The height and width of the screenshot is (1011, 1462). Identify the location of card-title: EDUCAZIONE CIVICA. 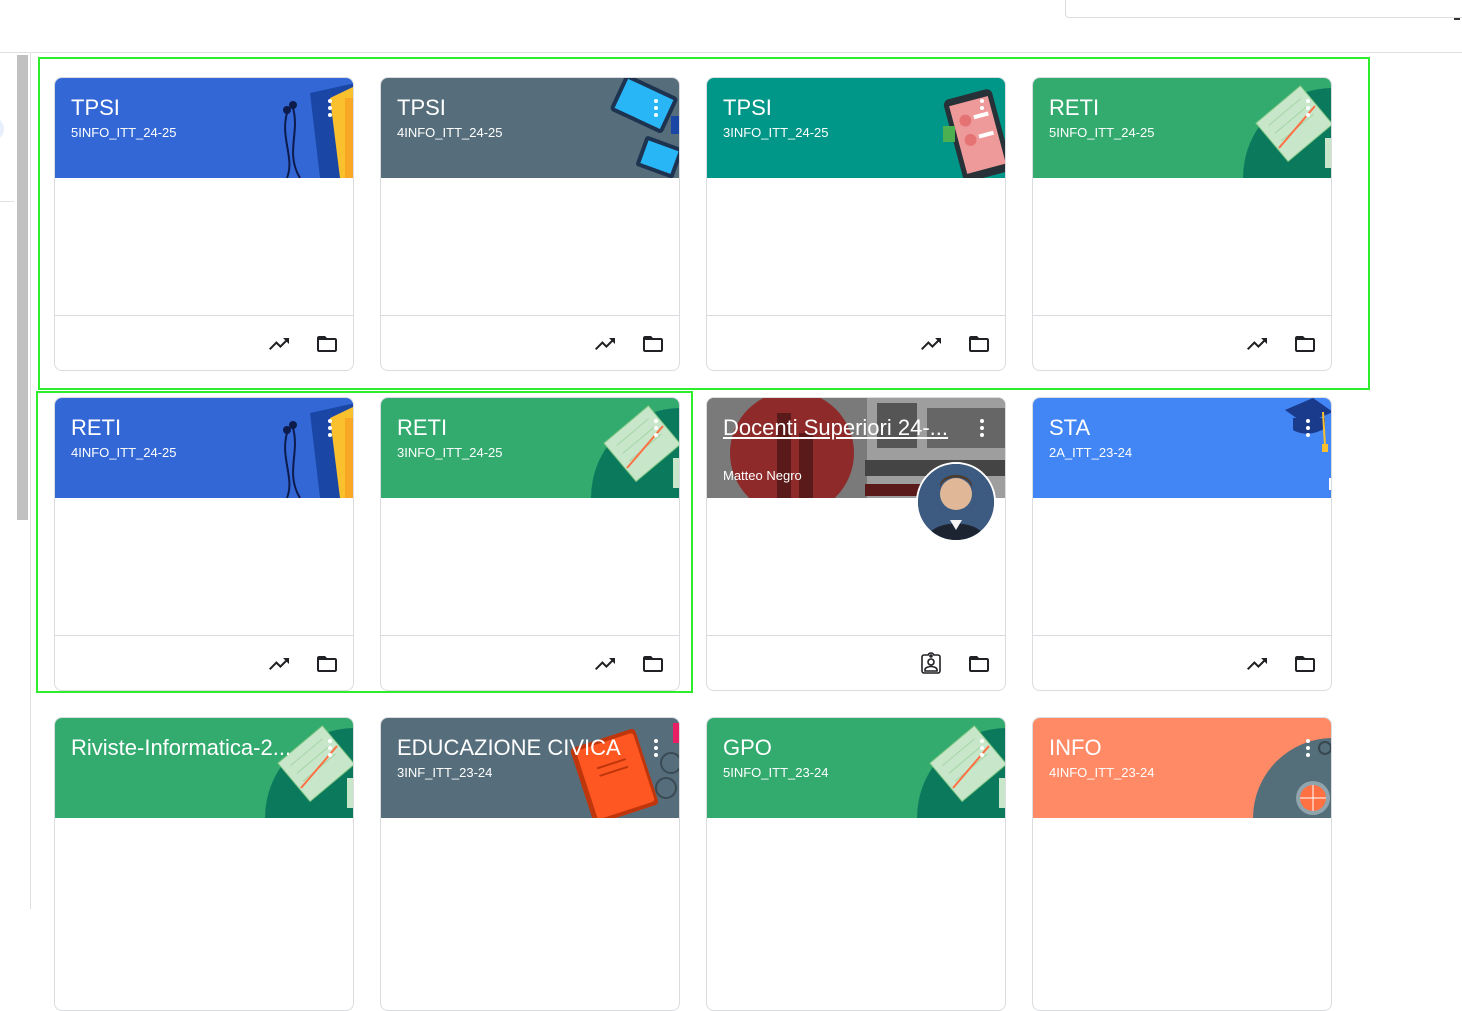
(512, 748).